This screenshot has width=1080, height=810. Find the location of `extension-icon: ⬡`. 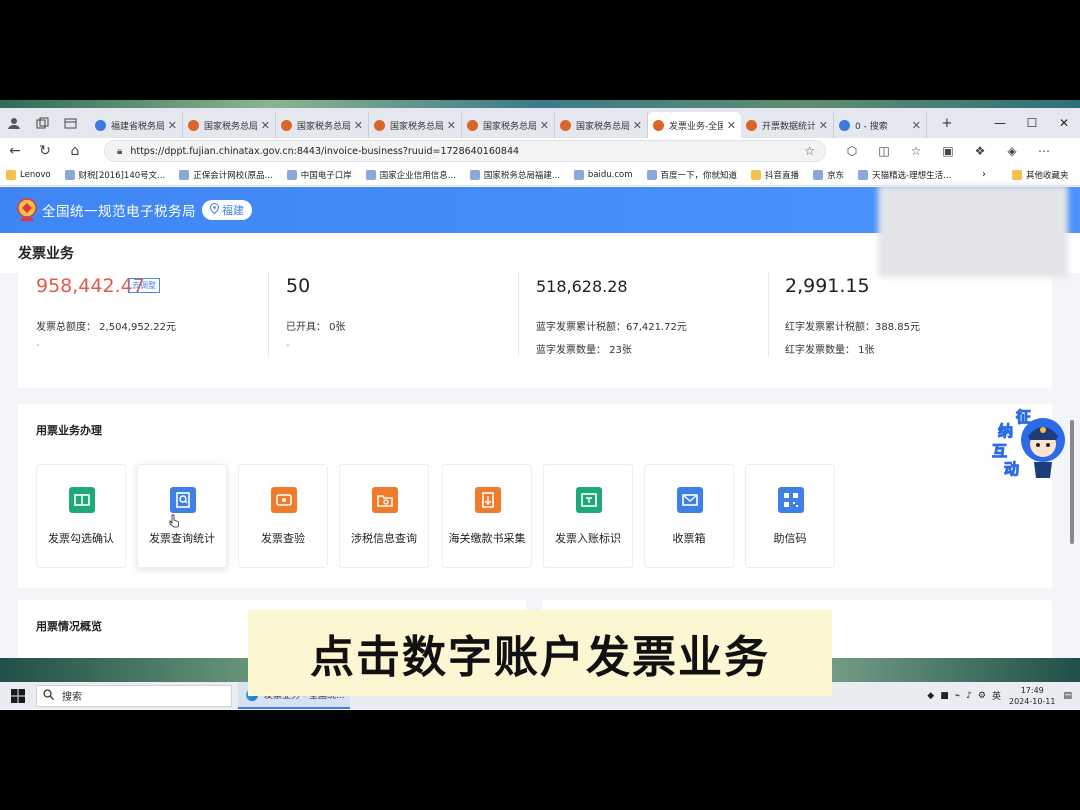

extension-icon: ⬡ is located at coordinates (852, 151).